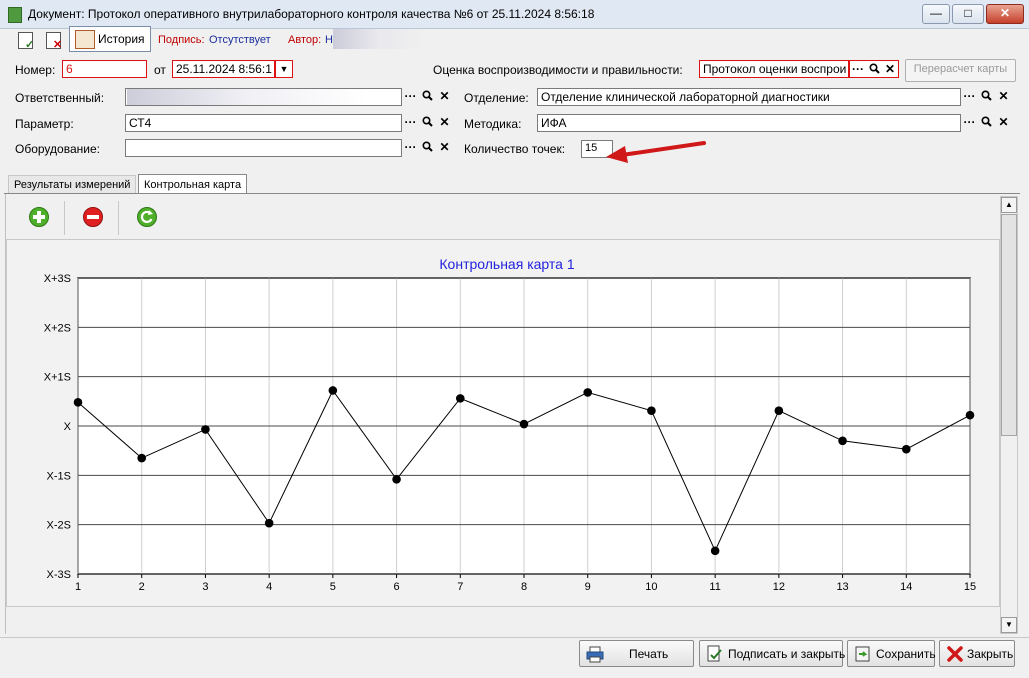 The height and width of the screenshot is (678, 1029). I want to click on method-search-icon, so click(986, 123).